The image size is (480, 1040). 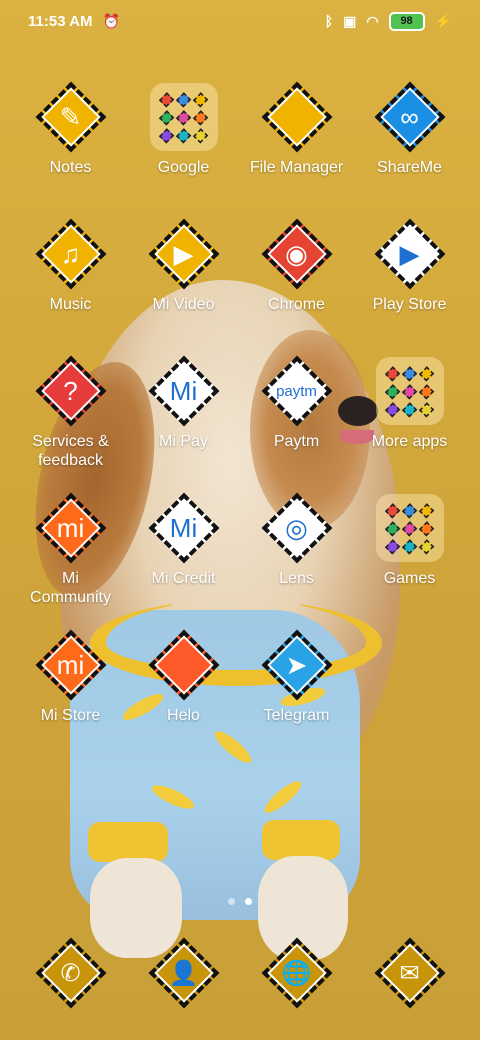 What do you see at coordinates (183, 391) in the screenshot?
I see `mi-pay-icon: Mi` at bounding box center [183, 391].